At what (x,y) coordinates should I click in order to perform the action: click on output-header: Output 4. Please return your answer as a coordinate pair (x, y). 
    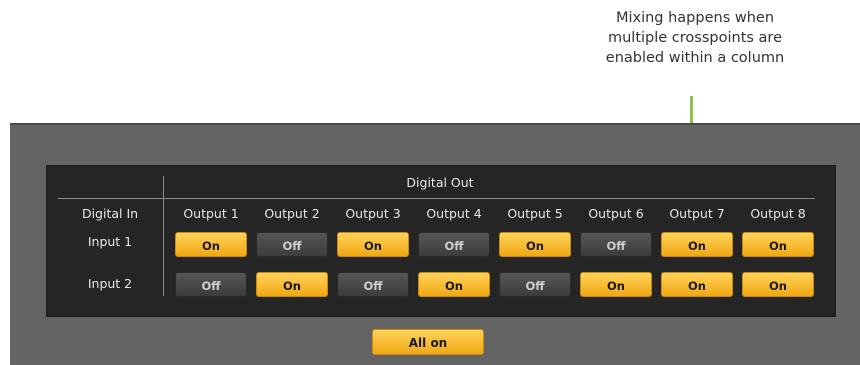
    Looking at the image, I should click on (454, 213).